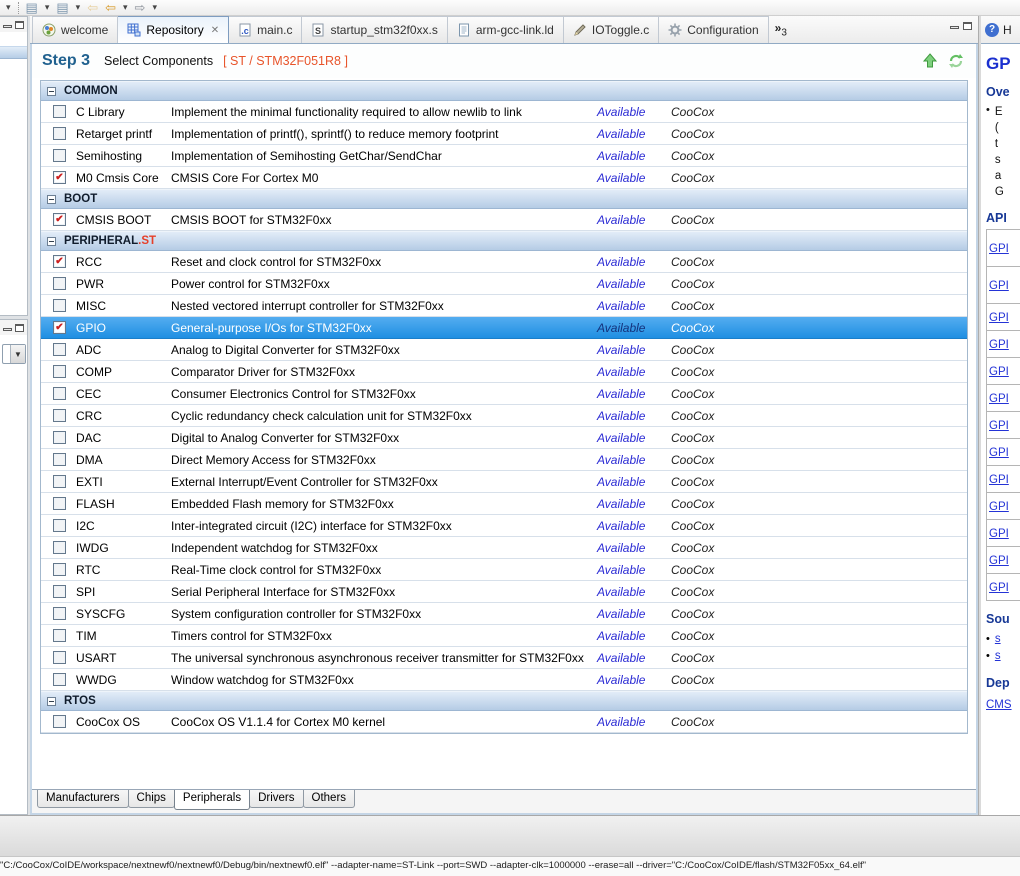 Image resolution: width=1020 pixels, height=876 pixels. What do you see at coordinates (956, 61) in the screenshot?
I see `refresh-icon` at bounding box center [956, 61].